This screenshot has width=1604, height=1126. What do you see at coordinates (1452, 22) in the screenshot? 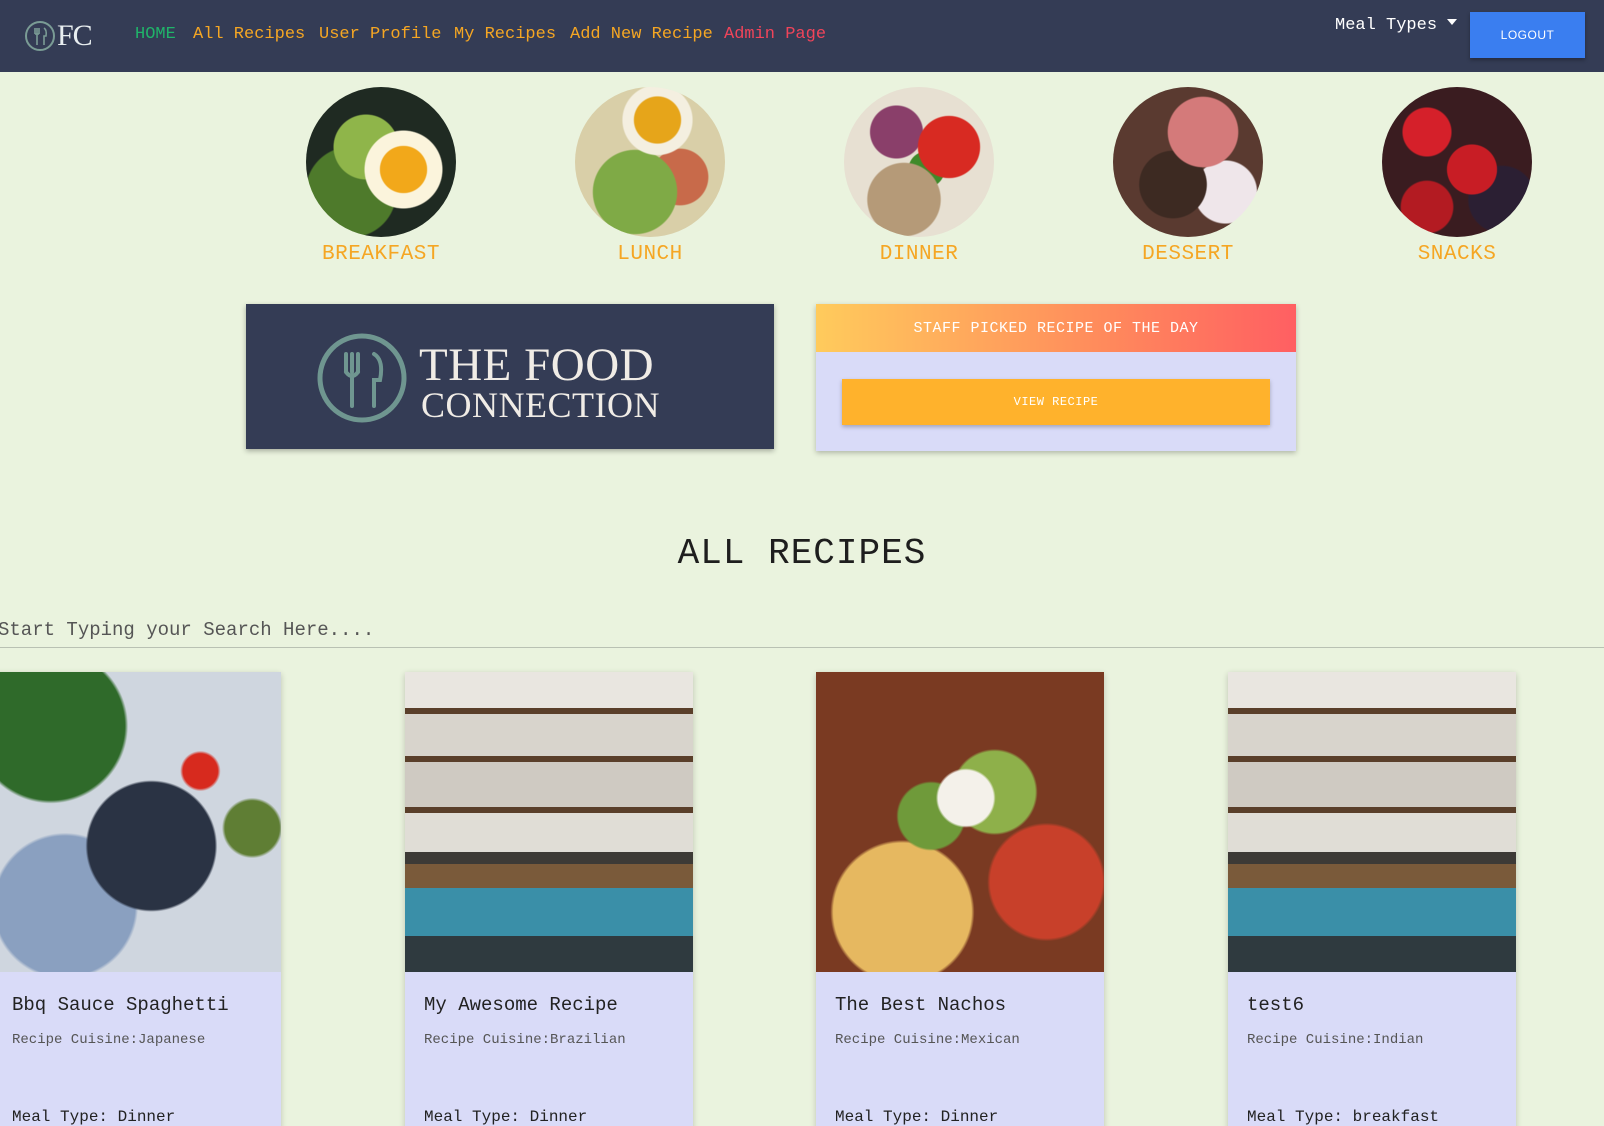
I see `caret-down-icon` at bounding box center [1452, 22].